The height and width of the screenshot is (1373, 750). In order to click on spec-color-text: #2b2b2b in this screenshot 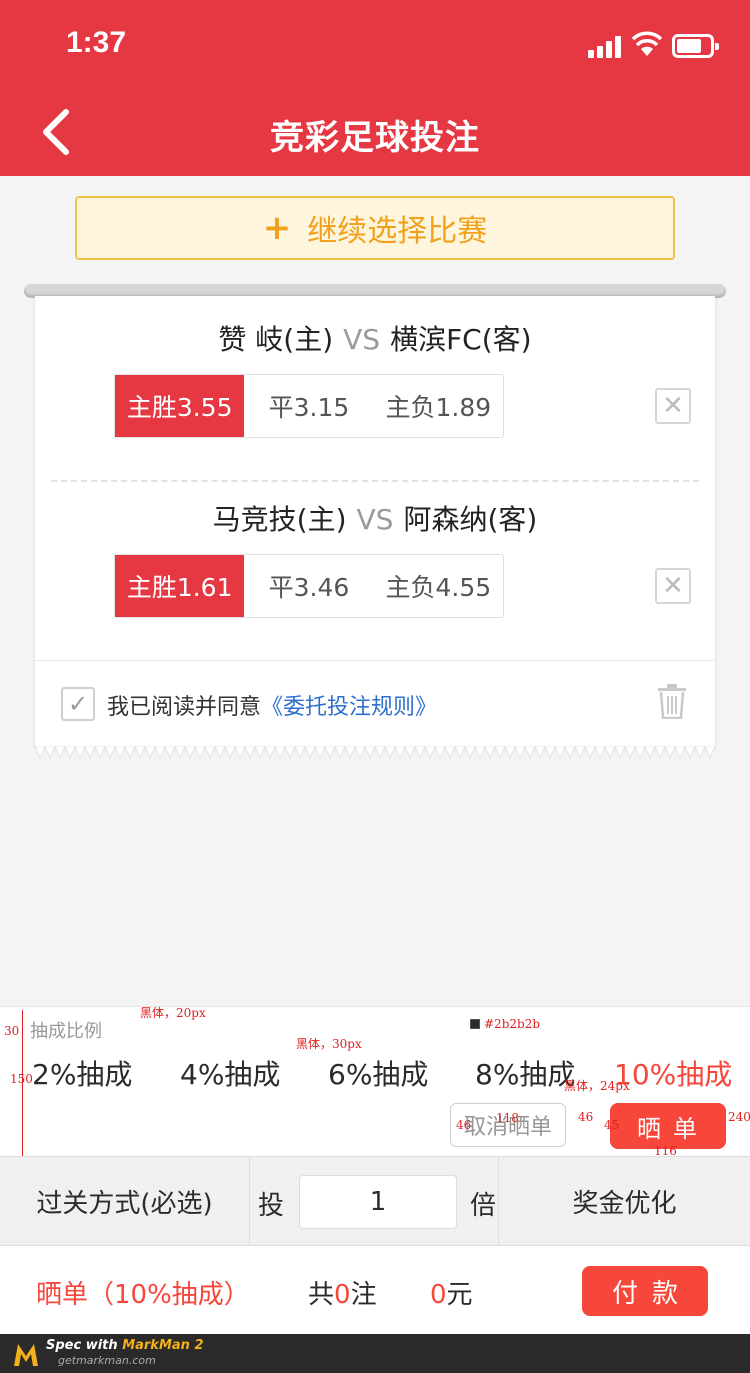, I will do `click(505, 1024)`.